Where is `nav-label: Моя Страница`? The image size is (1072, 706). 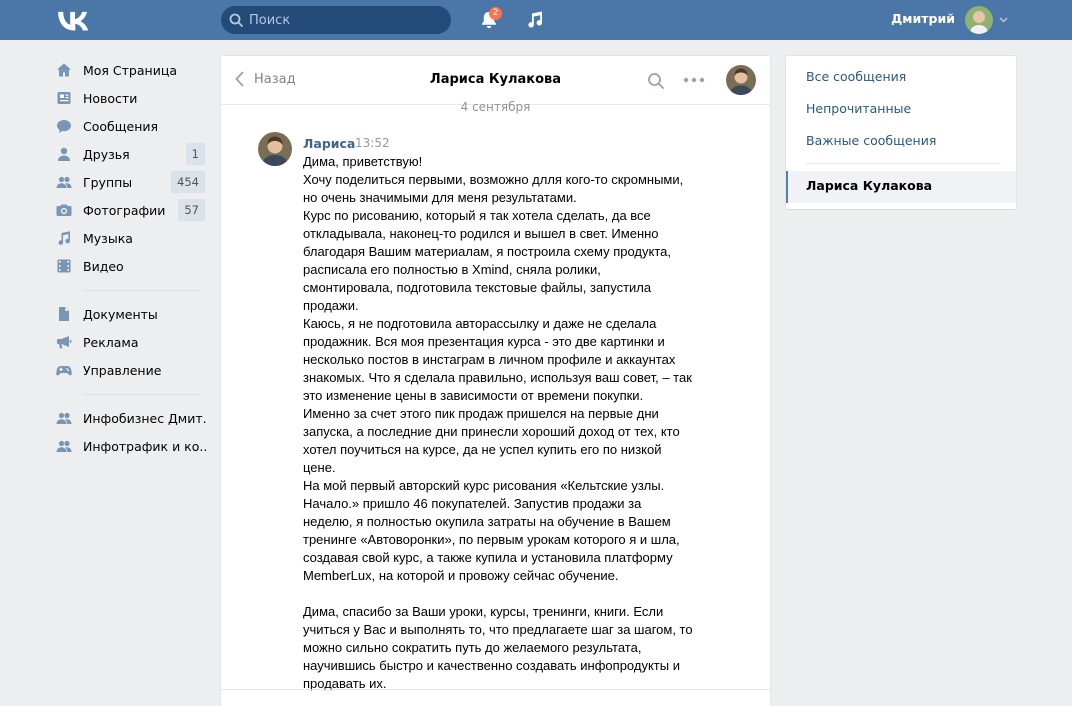
nav-label: Моя Страница is located at coordinates (130, 70).